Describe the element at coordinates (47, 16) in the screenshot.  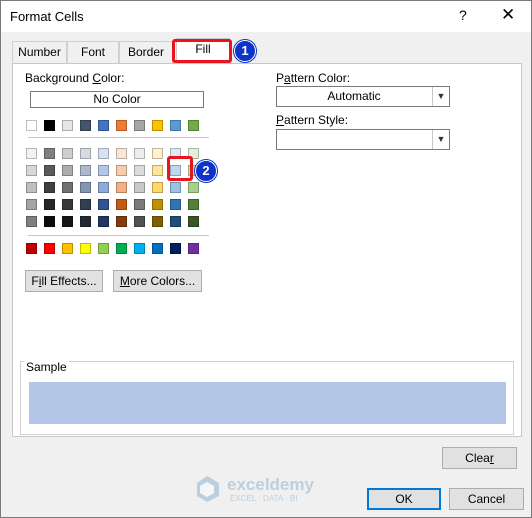
I see `dialog-title: Format Cells` at that location.